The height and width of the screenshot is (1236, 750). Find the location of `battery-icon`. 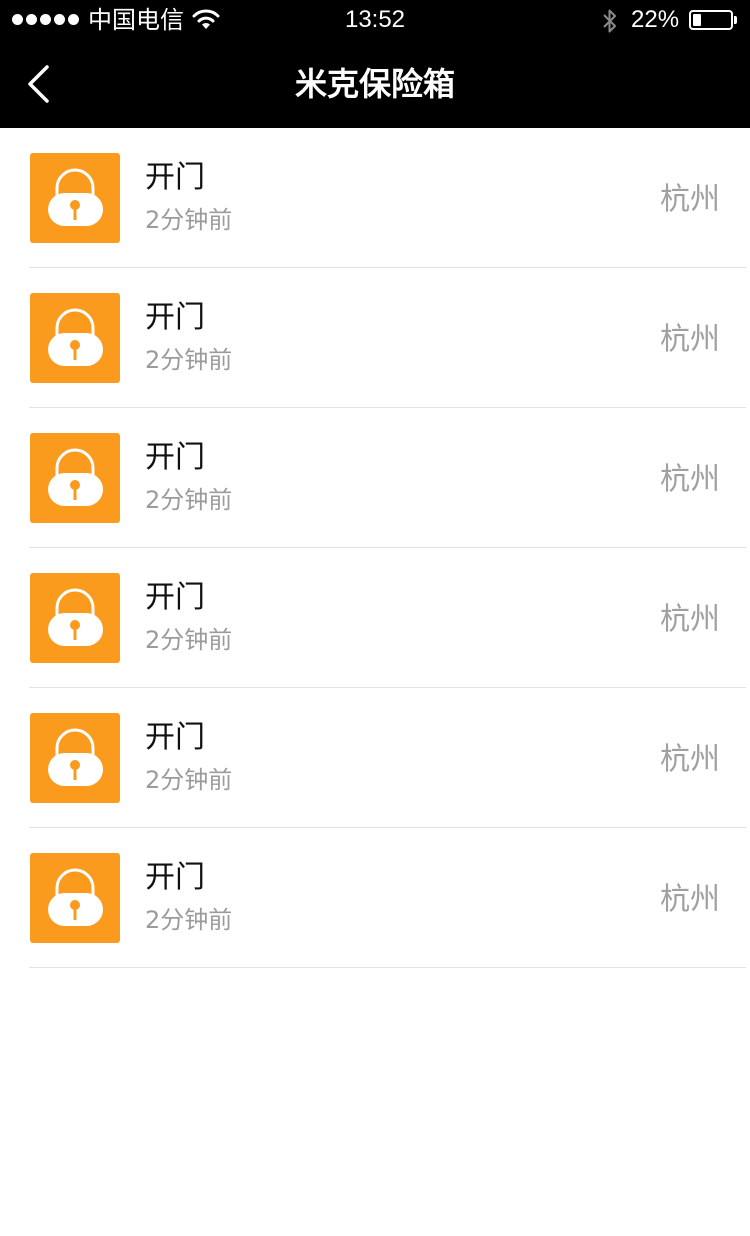

battery-icon is located at coordinates (711, 20).